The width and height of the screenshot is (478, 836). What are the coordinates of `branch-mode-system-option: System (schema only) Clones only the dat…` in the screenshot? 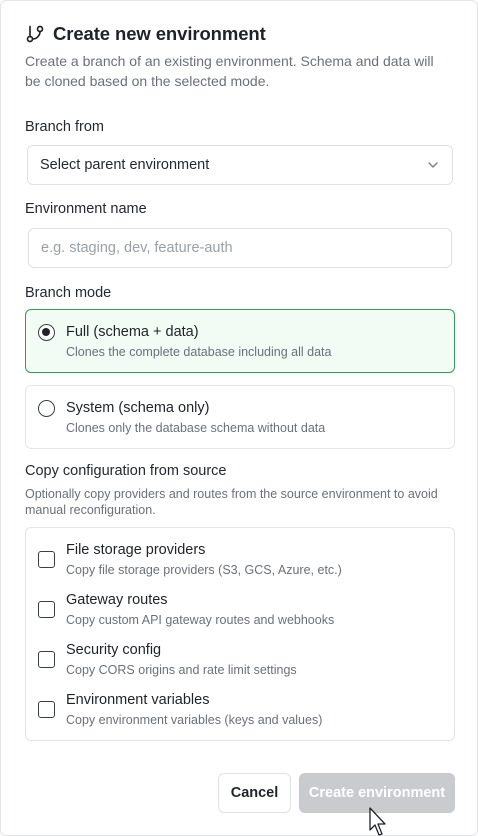 It's located at (240, 417).